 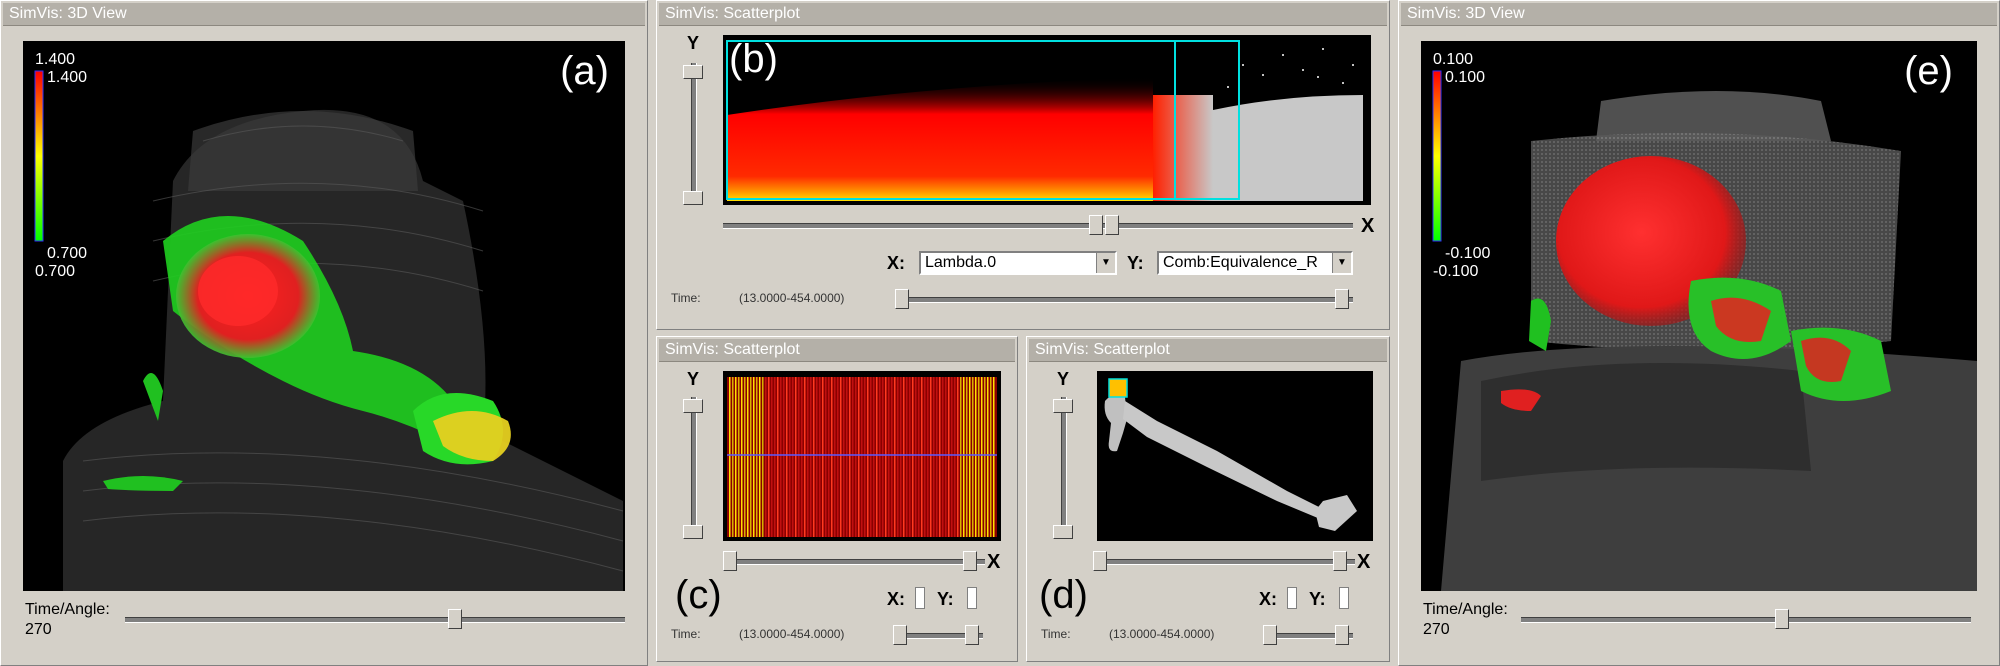 I want to click on y-range-slider-b-top-thumb, so click(x=693, y=72).